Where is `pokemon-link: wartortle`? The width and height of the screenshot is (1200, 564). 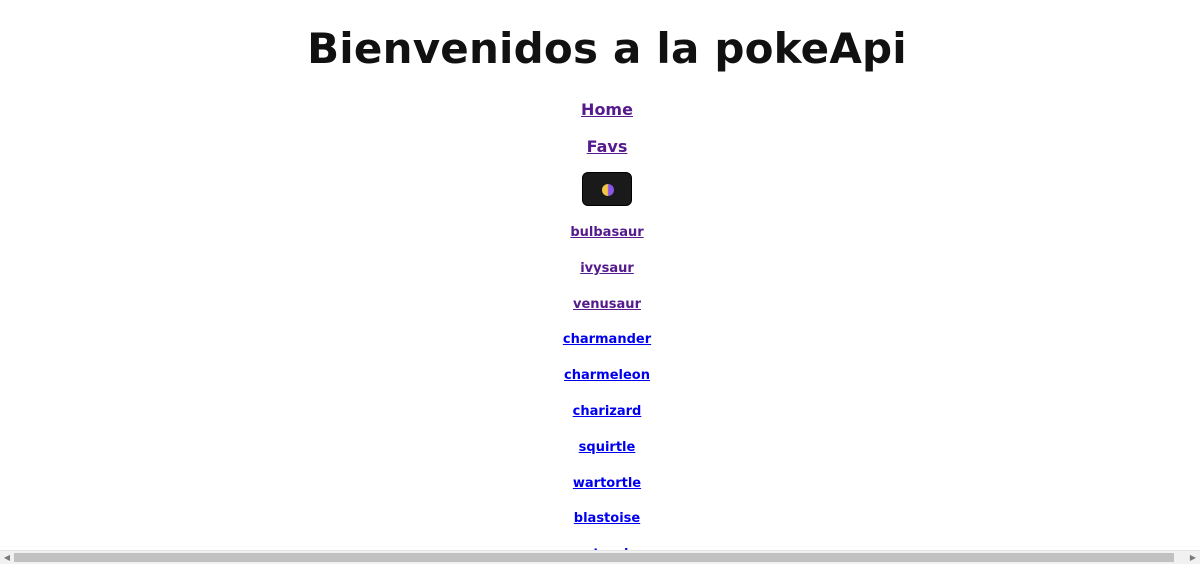
pokemon-link: wartortle is located at coordinates (607, 483).